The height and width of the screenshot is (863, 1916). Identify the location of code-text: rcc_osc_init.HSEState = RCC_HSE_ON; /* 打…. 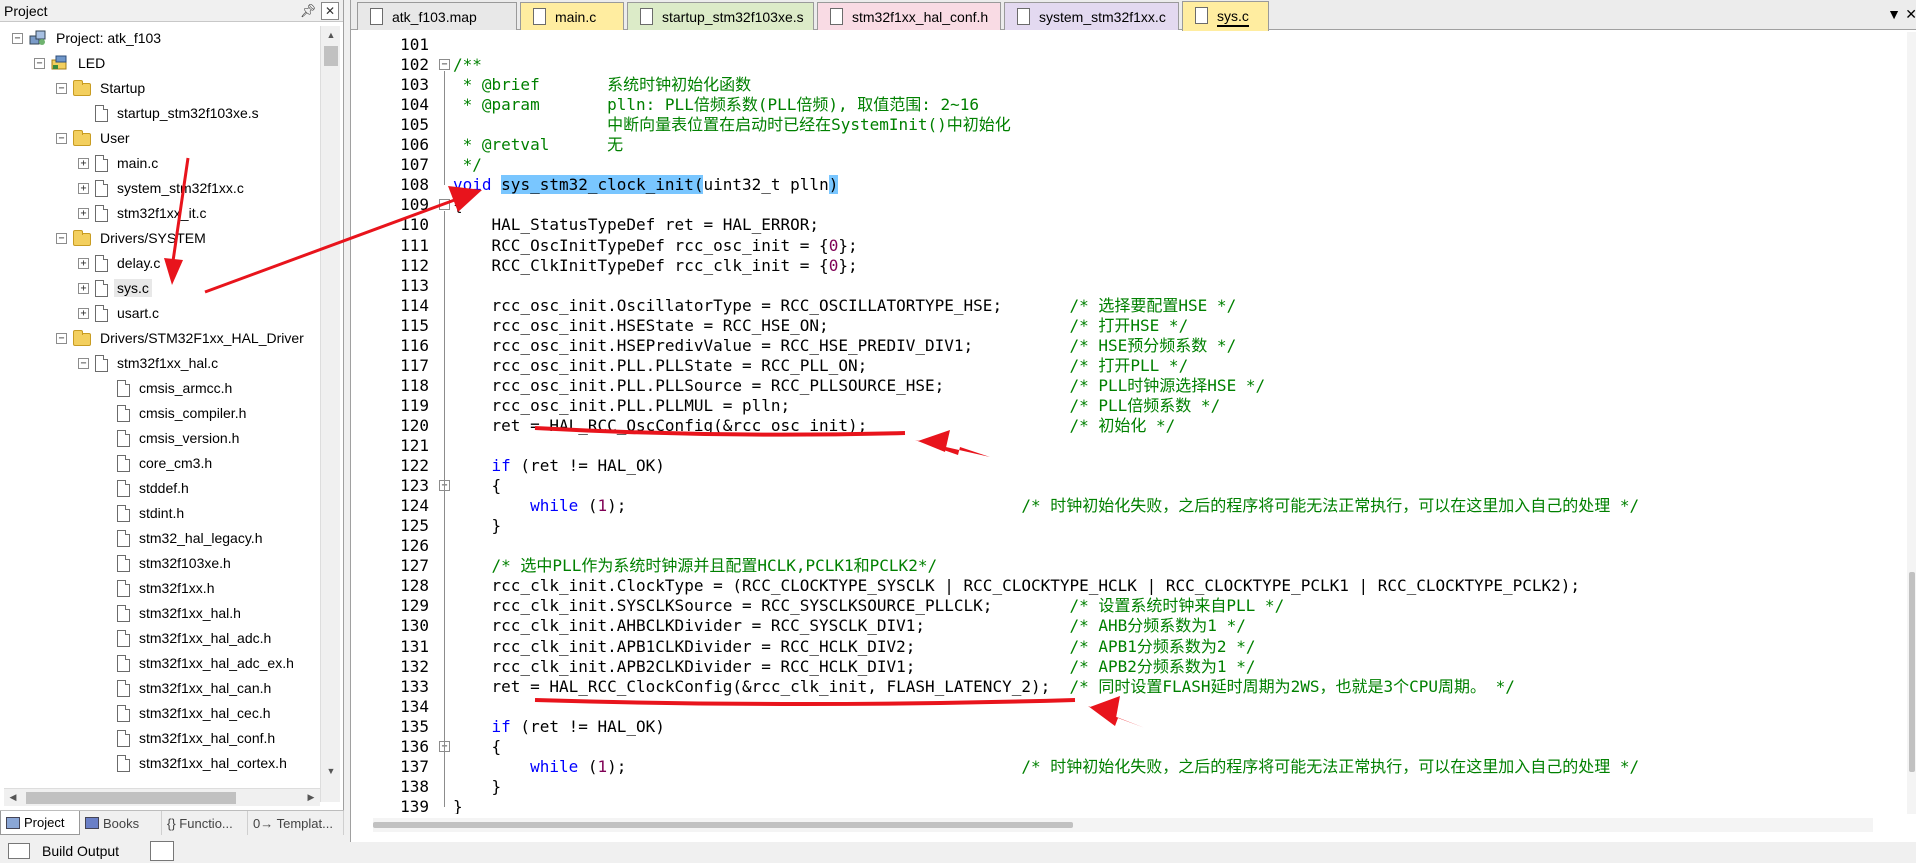
(821, 325).